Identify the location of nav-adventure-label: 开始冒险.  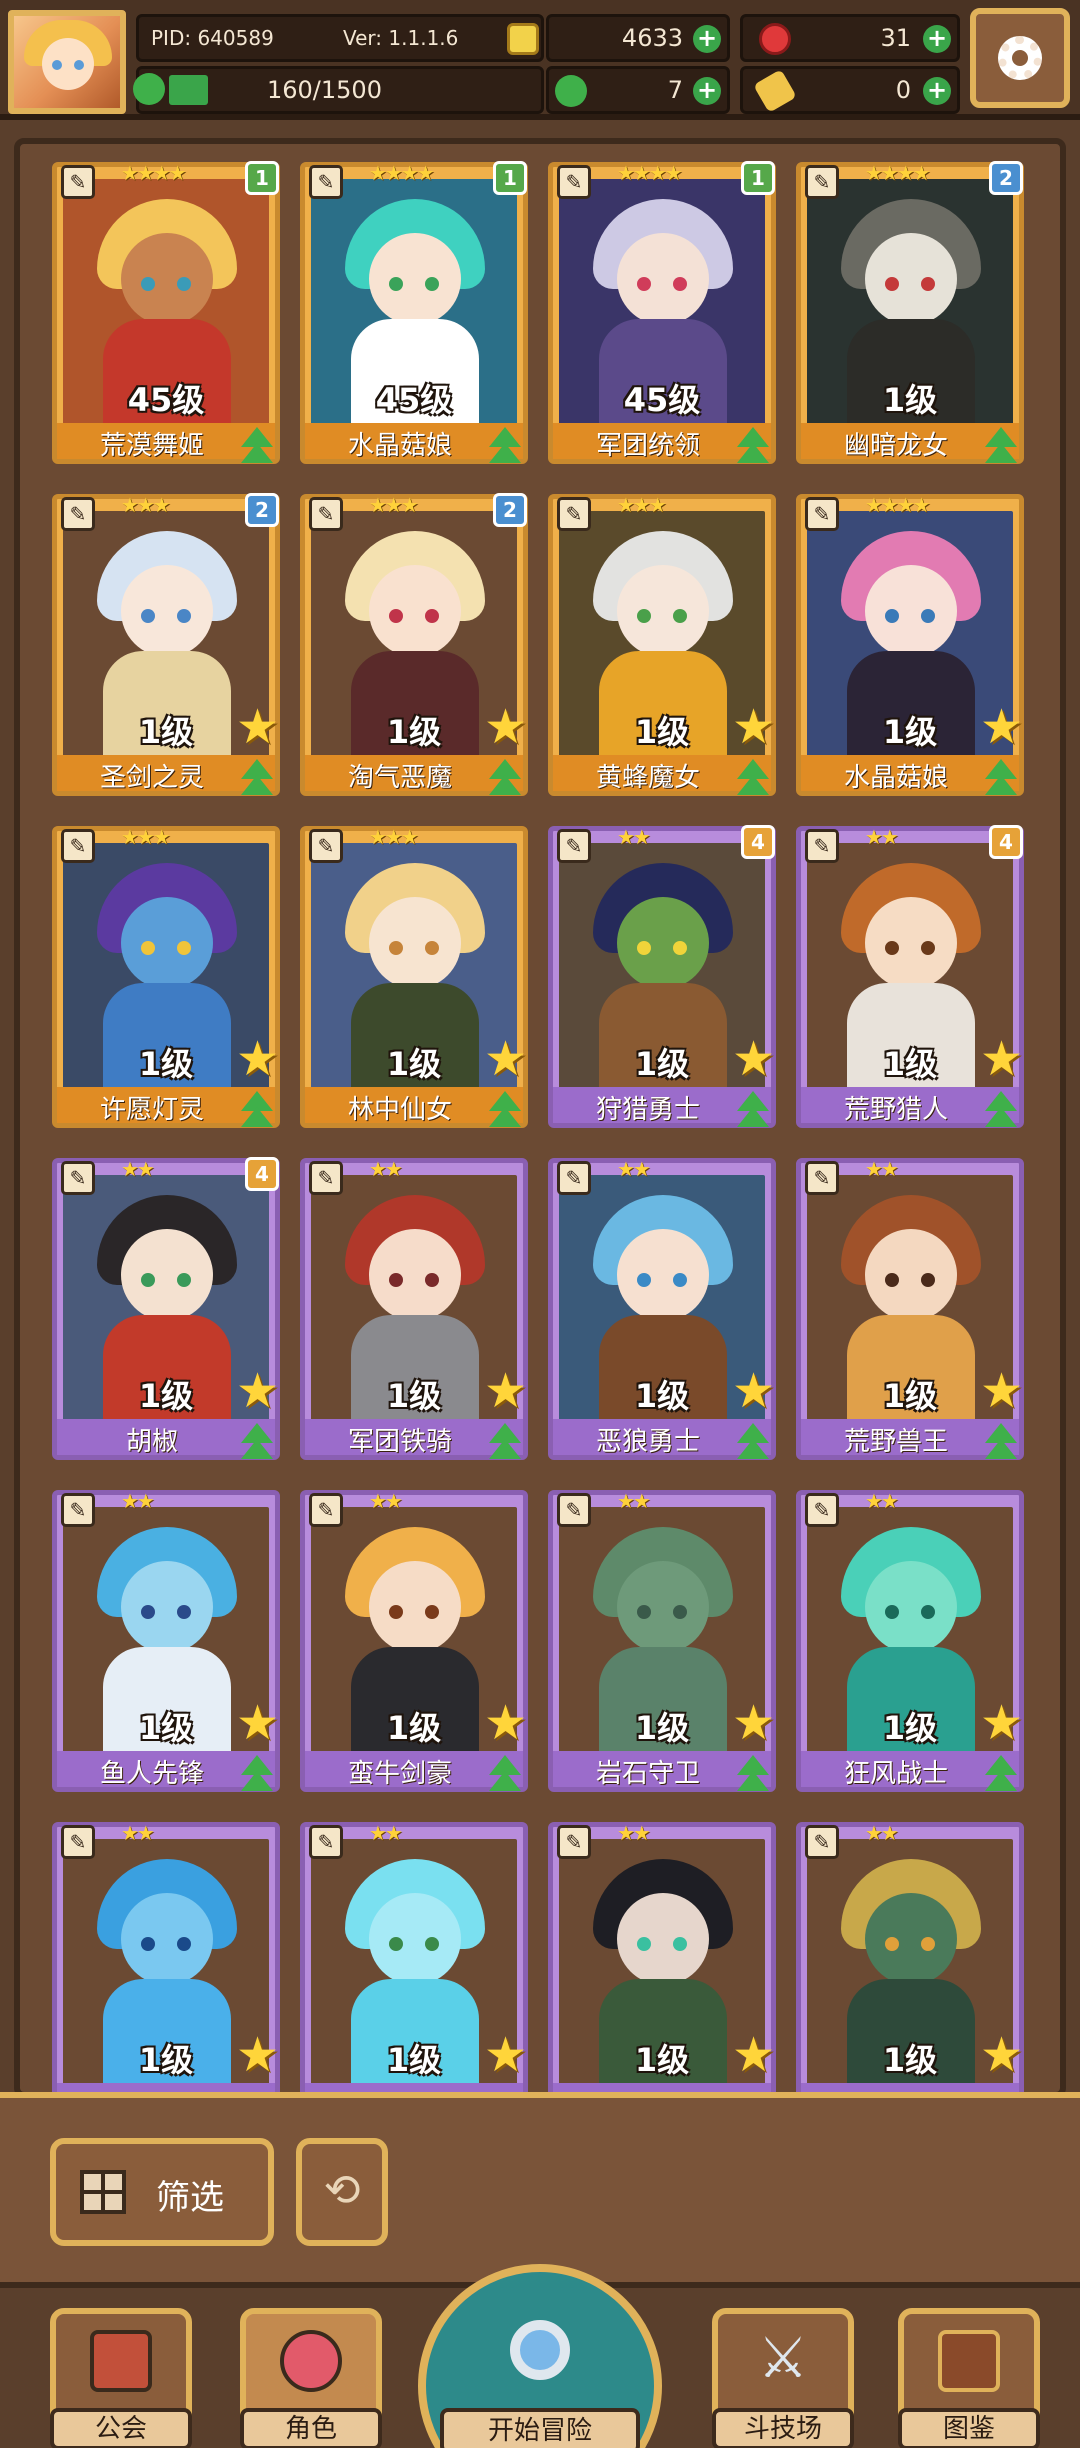
(540, 2428).